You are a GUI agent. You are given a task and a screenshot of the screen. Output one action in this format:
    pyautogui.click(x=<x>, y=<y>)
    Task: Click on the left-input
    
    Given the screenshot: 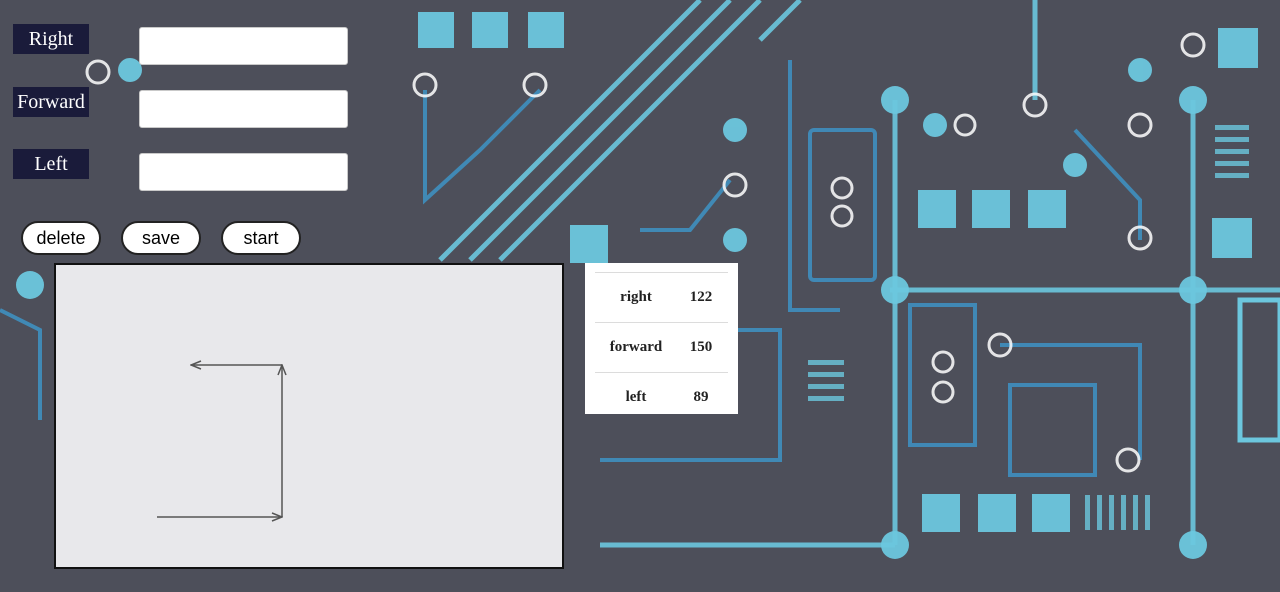 What is the action you would take?
    pyautogui.click(x=243, y=172)
    